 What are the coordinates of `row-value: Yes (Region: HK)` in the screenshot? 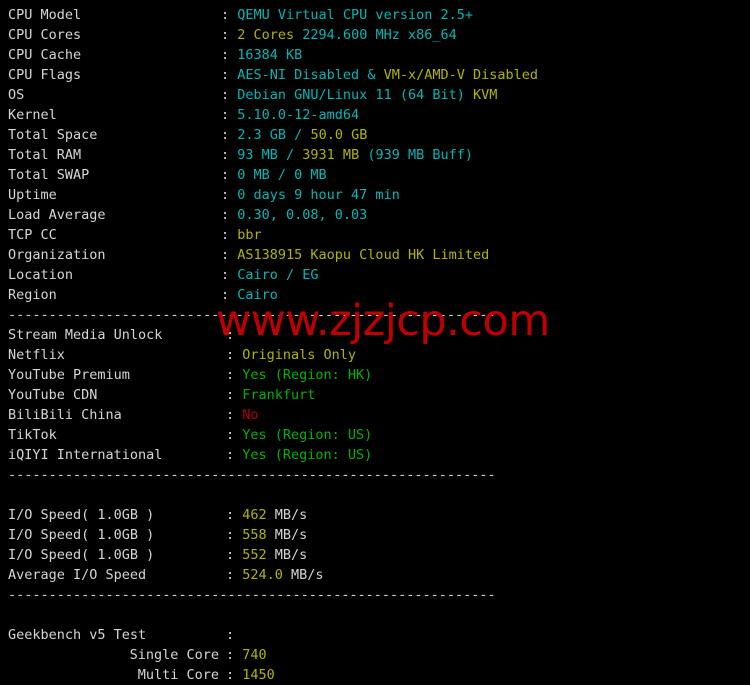 It's located at (307, 375).